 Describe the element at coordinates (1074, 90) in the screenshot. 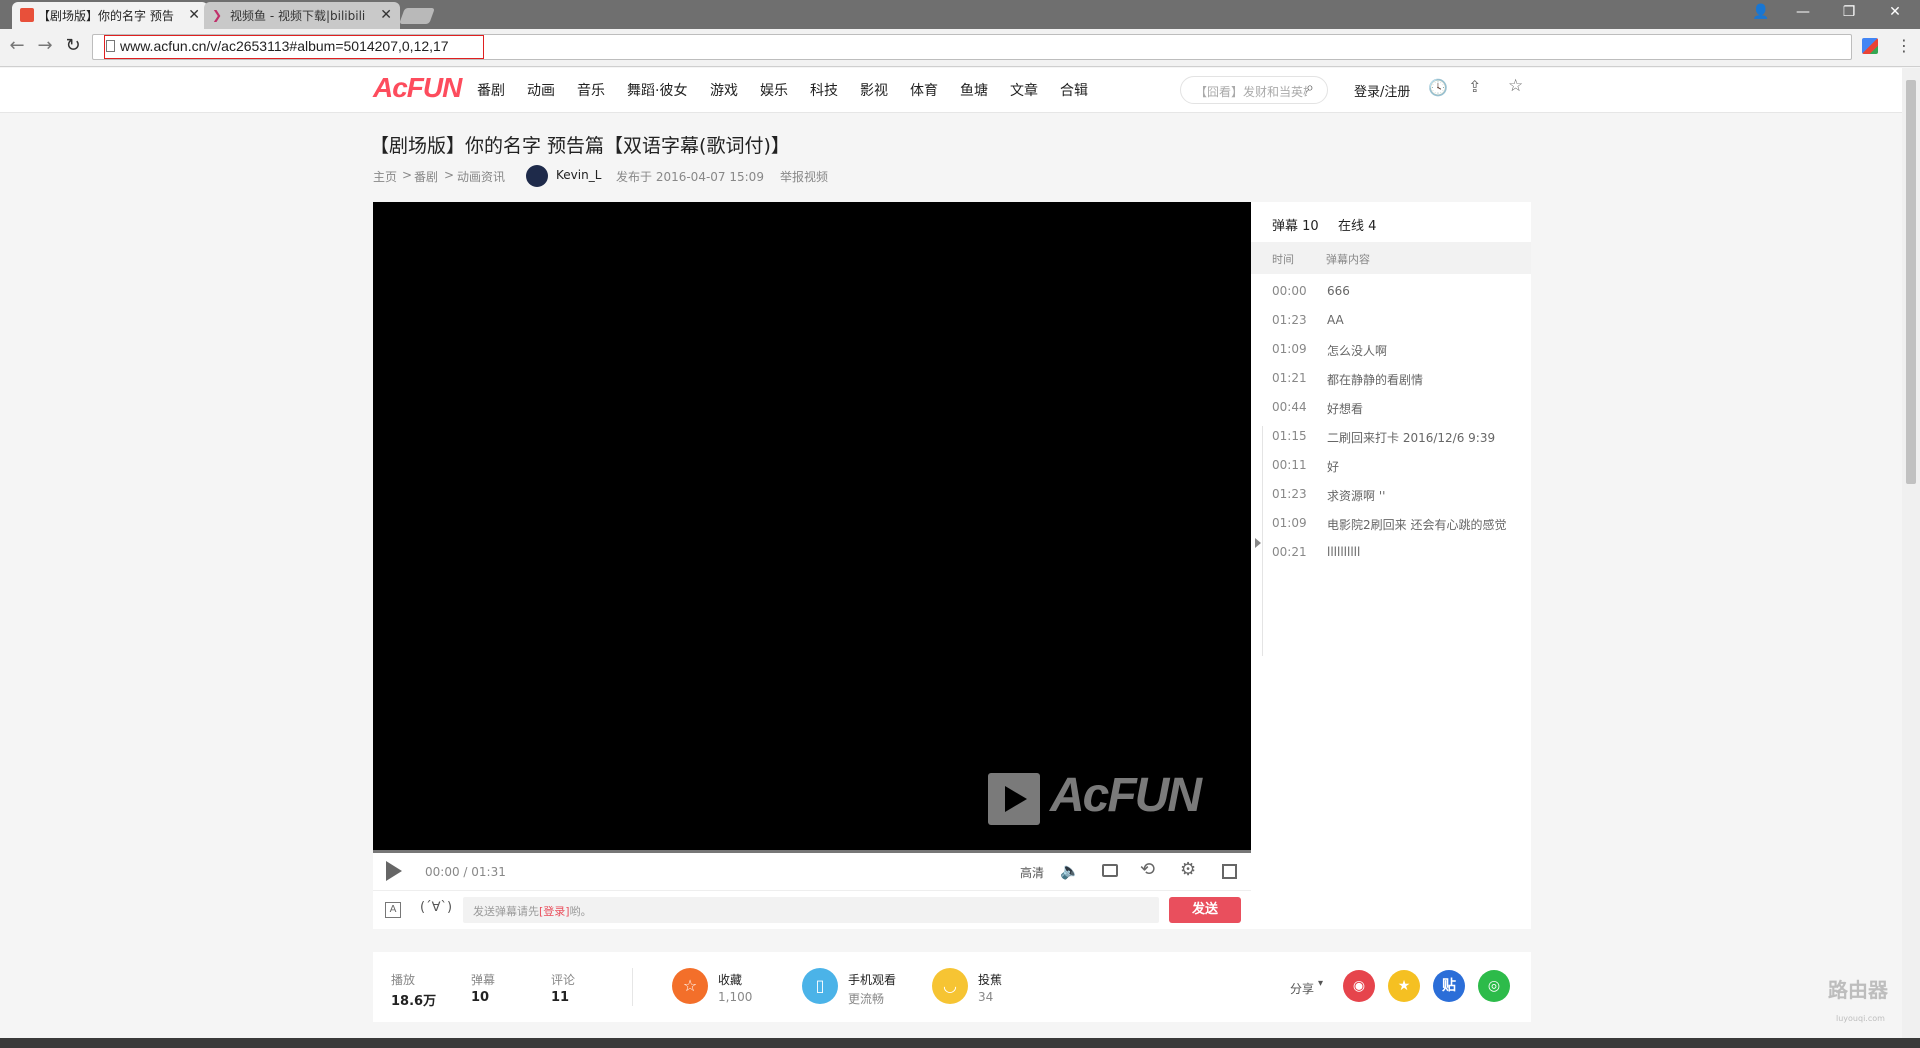

I see `nav-item: 合辑` at that location.